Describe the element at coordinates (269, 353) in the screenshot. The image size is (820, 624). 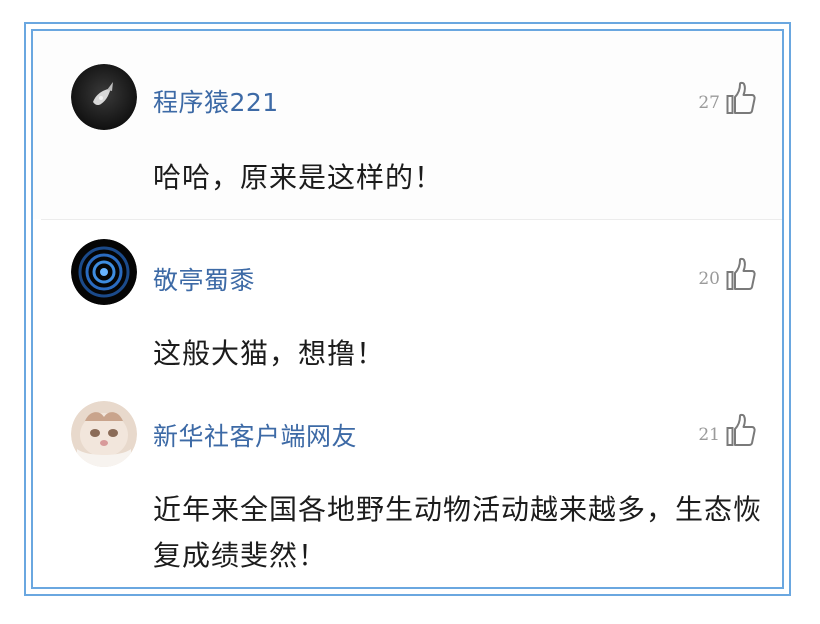
I see `comment-text: 这般大猫，想撸！` at that location.